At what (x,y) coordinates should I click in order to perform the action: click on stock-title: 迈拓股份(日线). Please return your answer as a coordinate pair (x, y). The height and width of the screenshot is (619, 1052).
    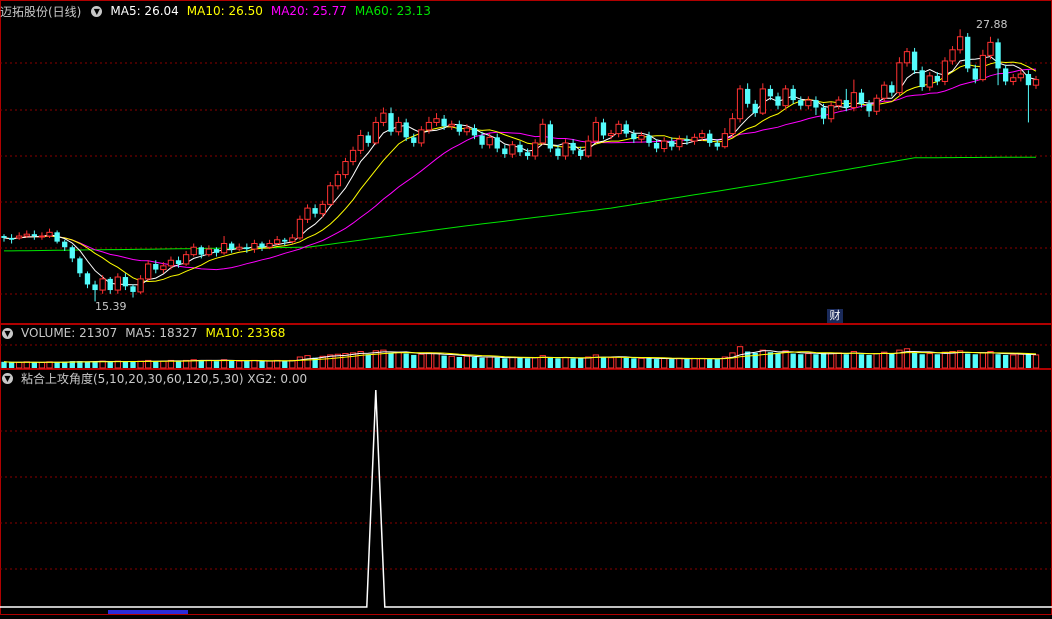
    Looking at the image, I should click on (41, 11).